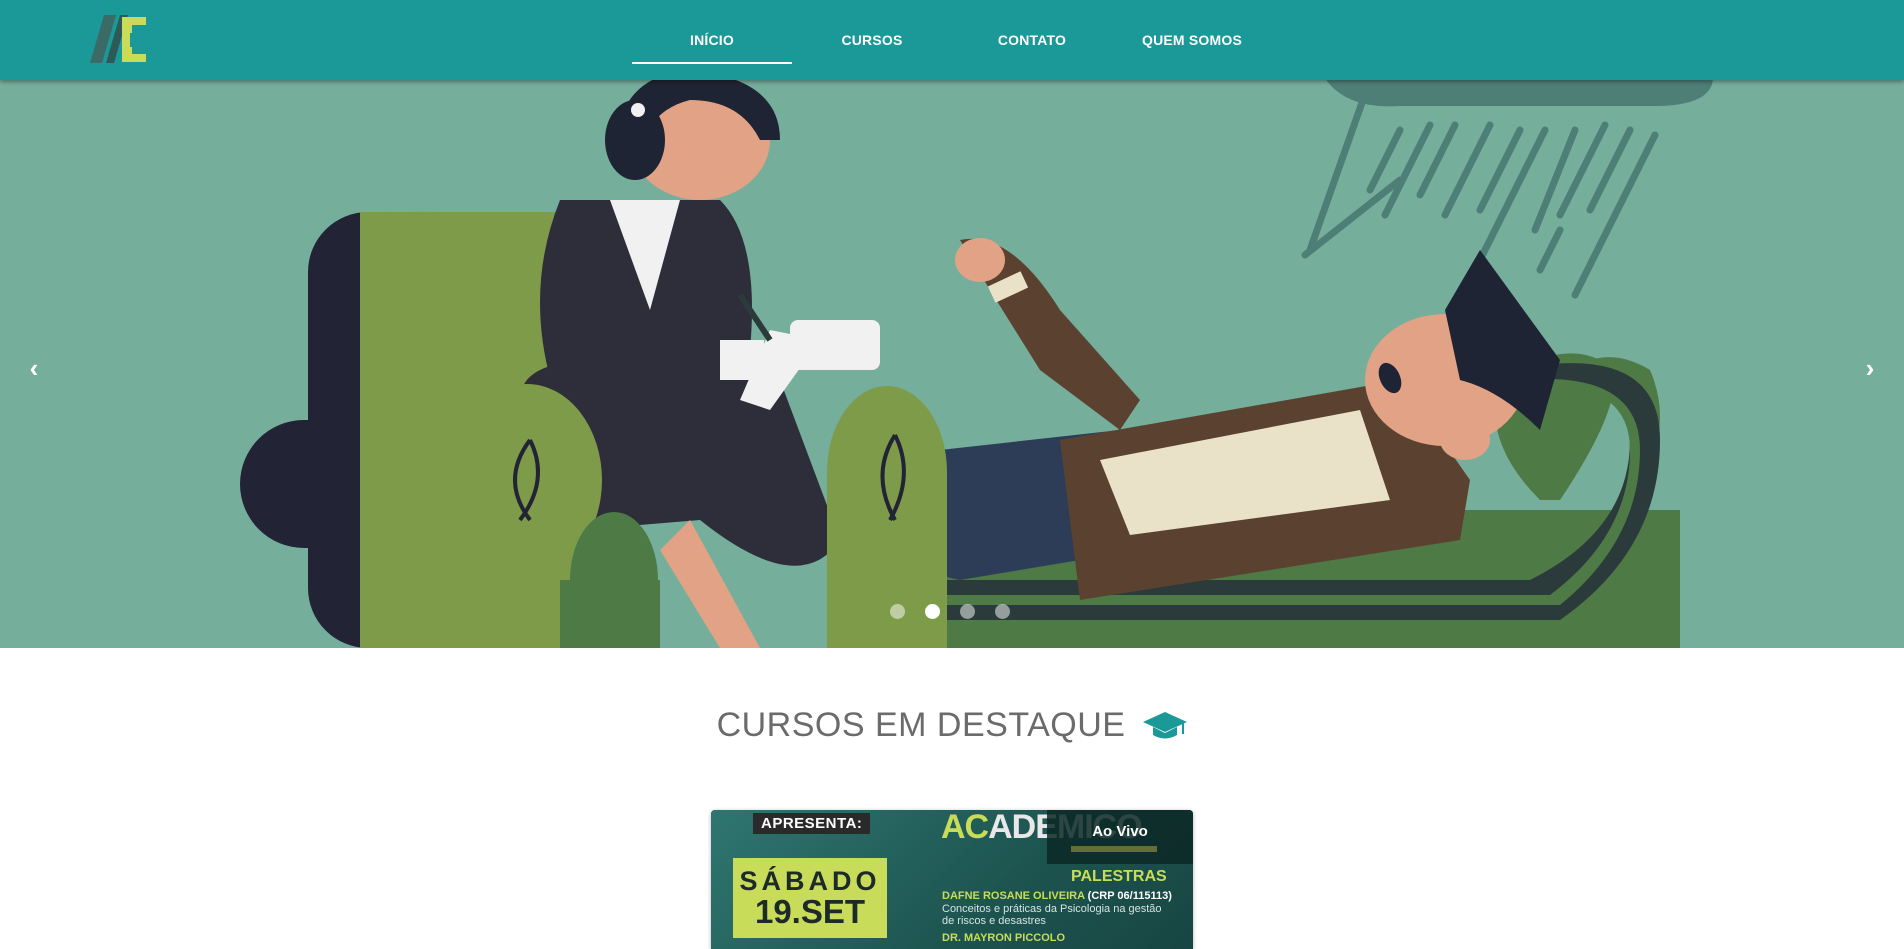 The image size is (1904, 949). I want to click on chevron-right-icon: ›, so click(1870, 367).